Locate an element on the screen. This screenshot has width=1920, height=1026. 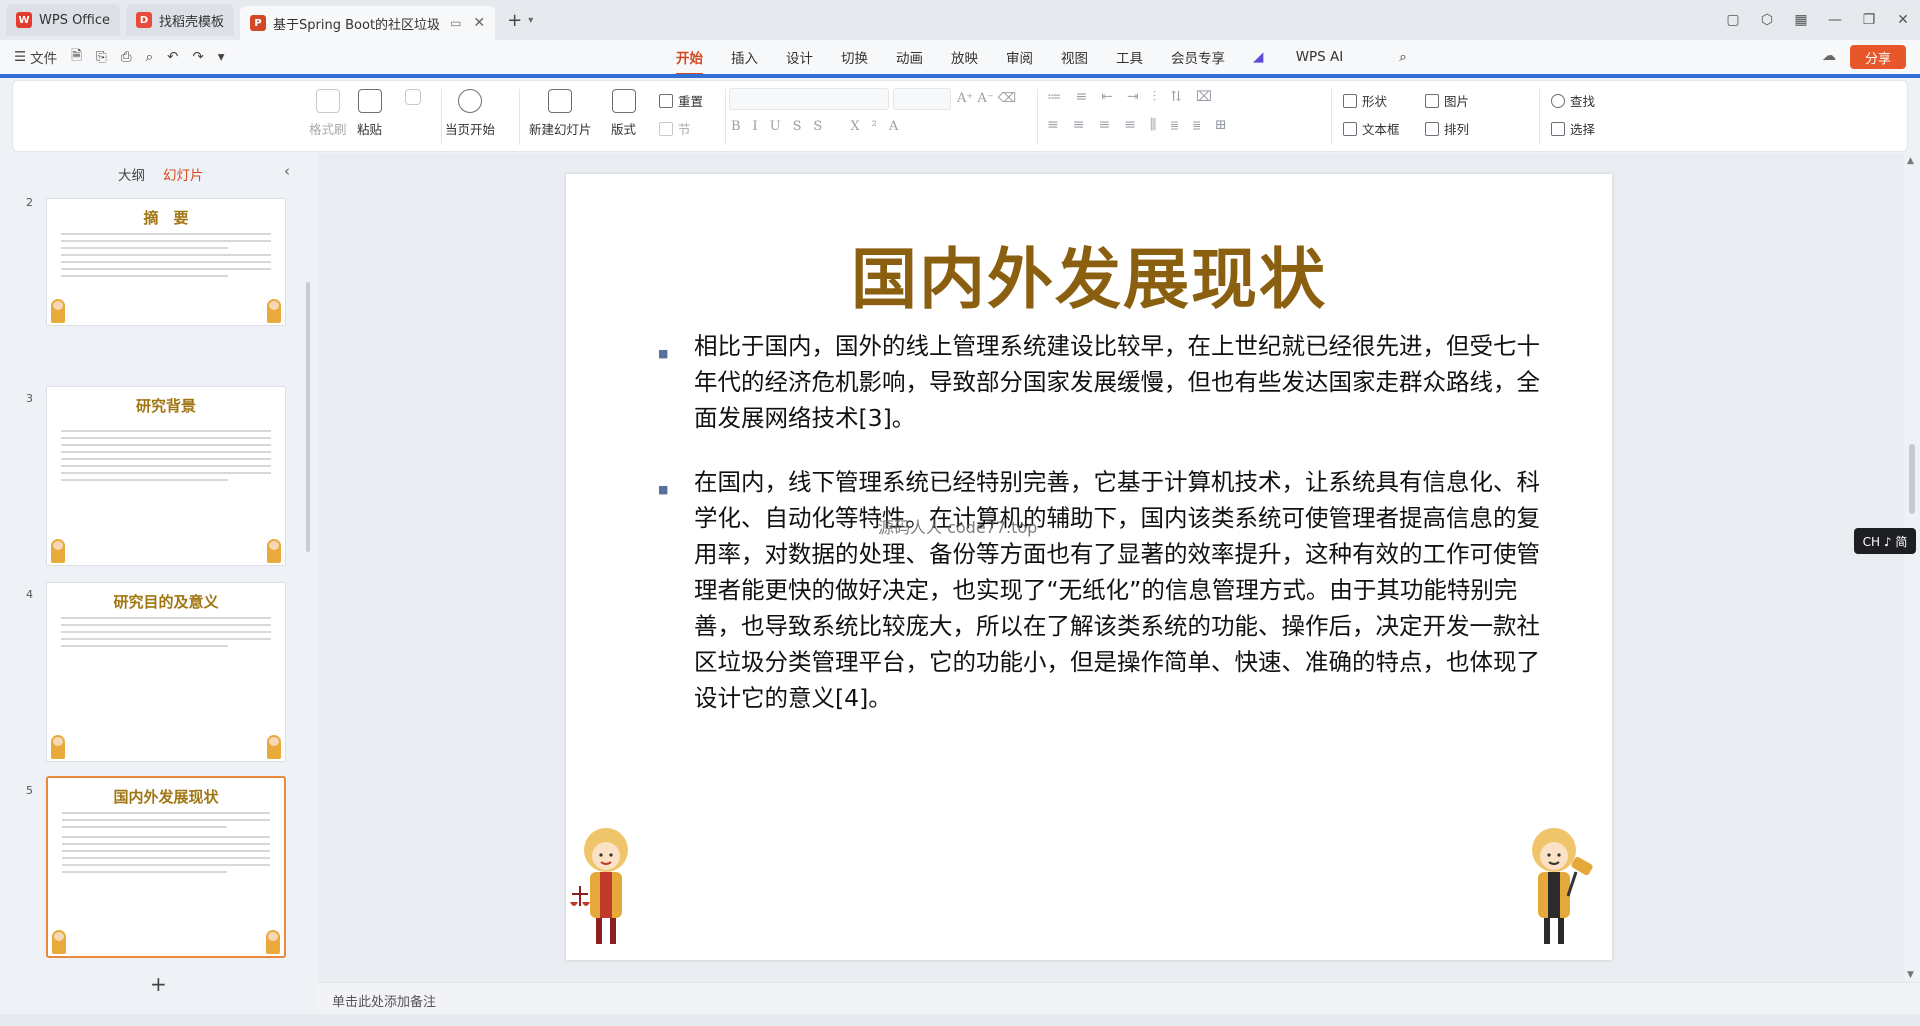
tab-docer-templates: D 找稻壳模板 is located at coordinates (180, 20).